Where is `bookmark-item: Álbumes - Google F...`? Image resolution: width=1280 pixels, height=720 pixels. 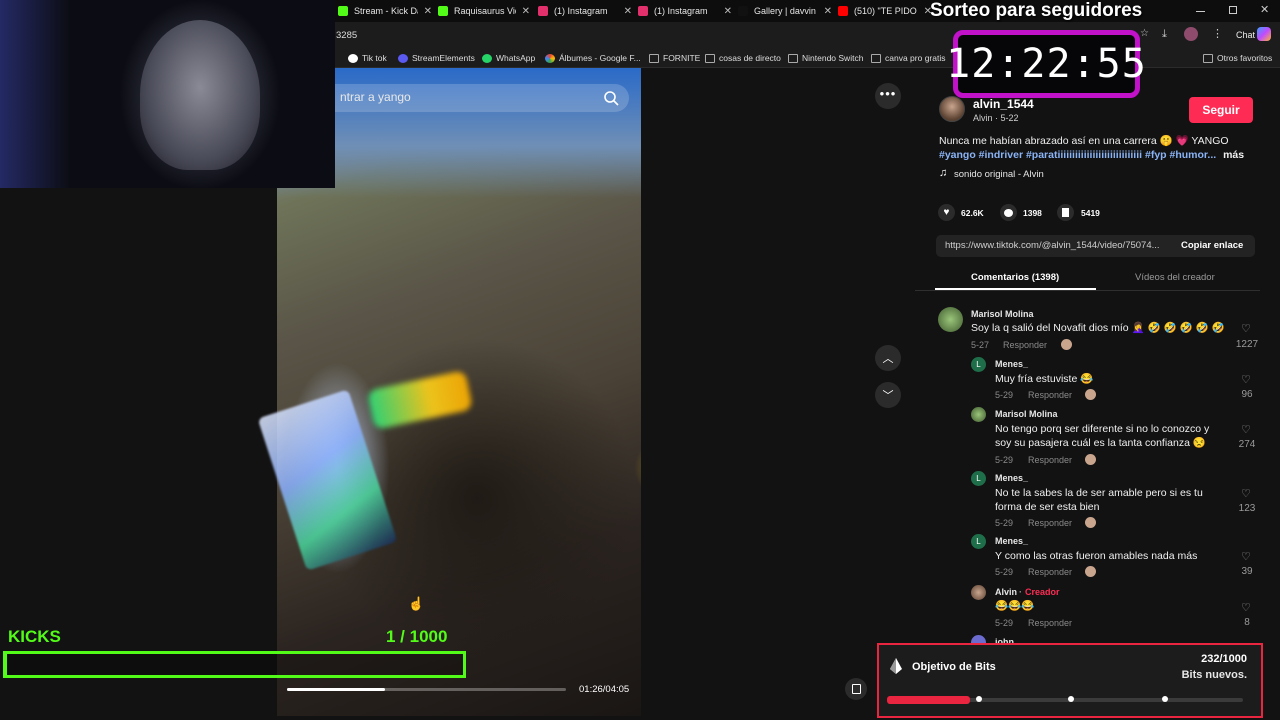 bookmark-item: Álbumes - Google F... is located at coordinates (593, 58).